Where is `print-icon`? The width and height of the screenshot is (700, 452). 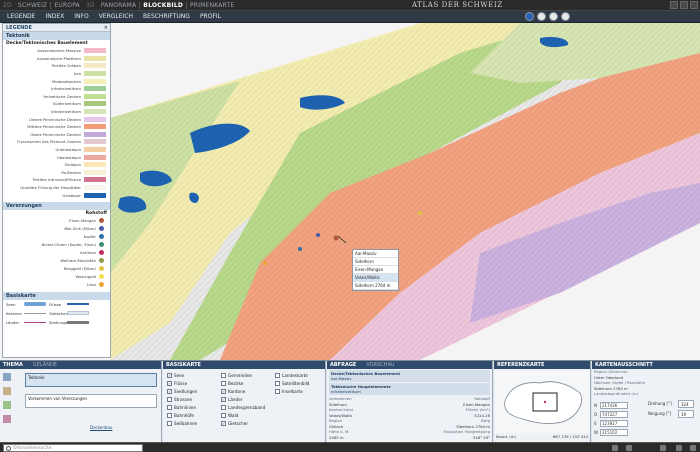 print-icon is located at coordinates (615, 448).